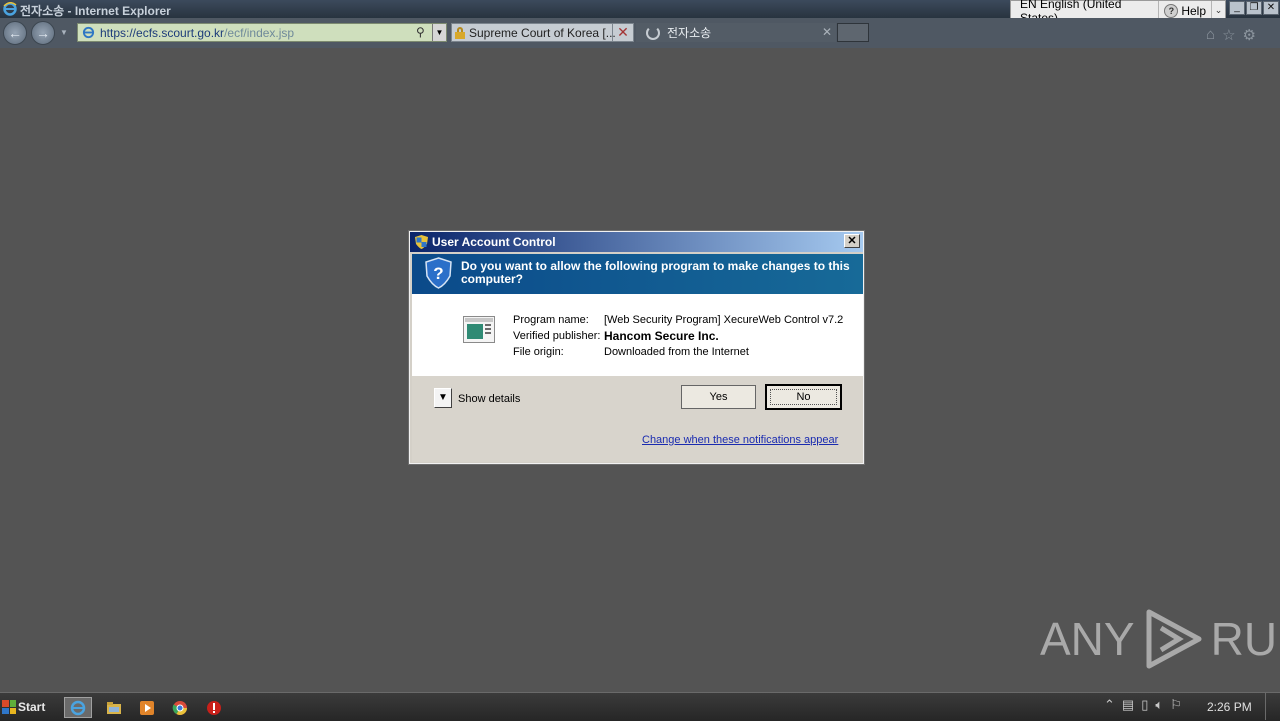  Describe the element at coordinates (15, 33) in the screenshot. I see `back-button: ←` at that location.